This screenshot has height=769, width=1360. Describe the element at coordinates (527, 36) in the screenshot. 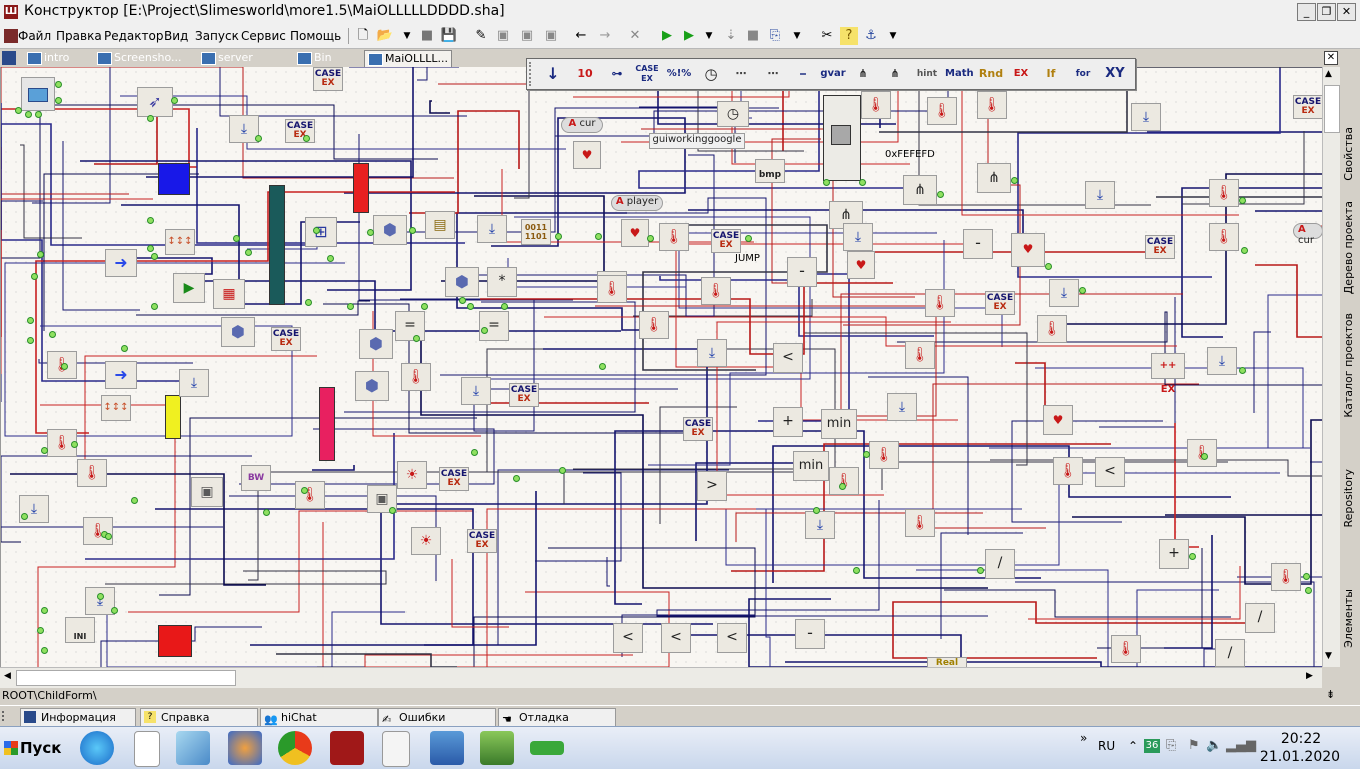

I see `copy-icon: ▣` at that location.